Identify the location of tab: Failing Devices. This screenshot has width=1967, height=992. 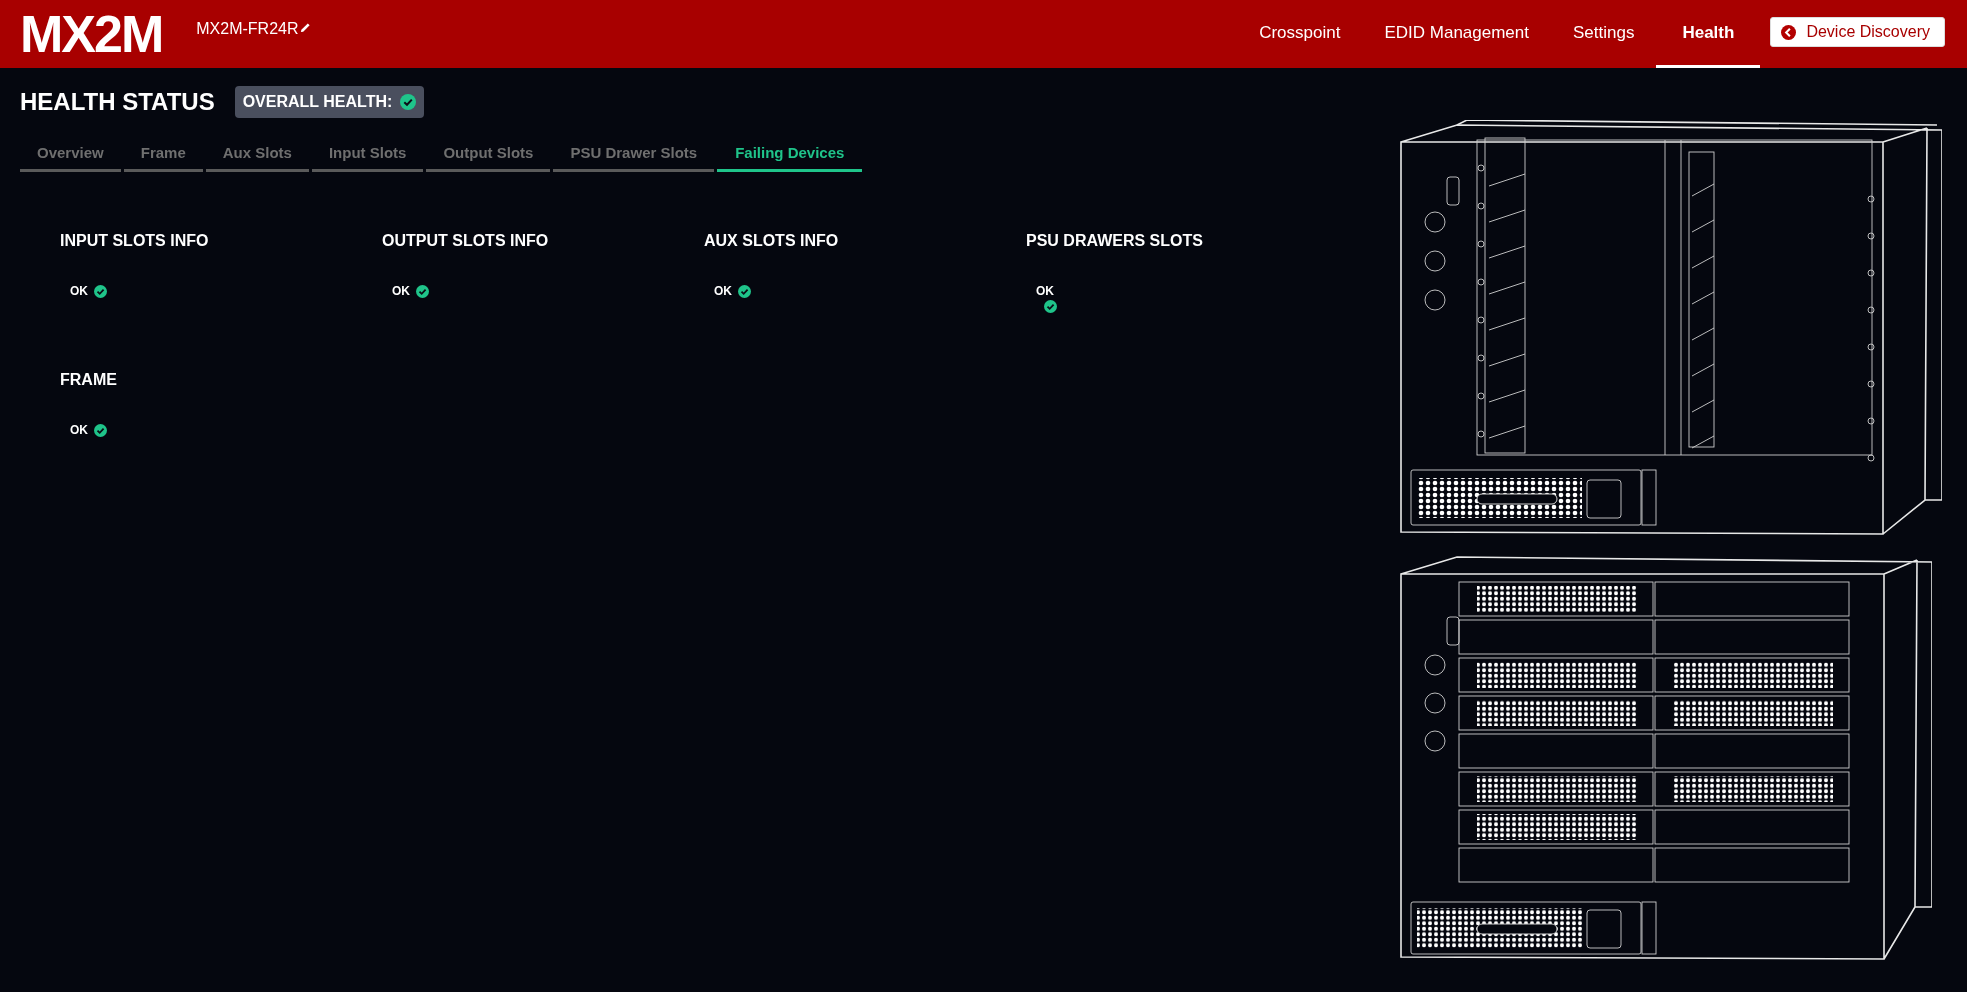
(790, 156).